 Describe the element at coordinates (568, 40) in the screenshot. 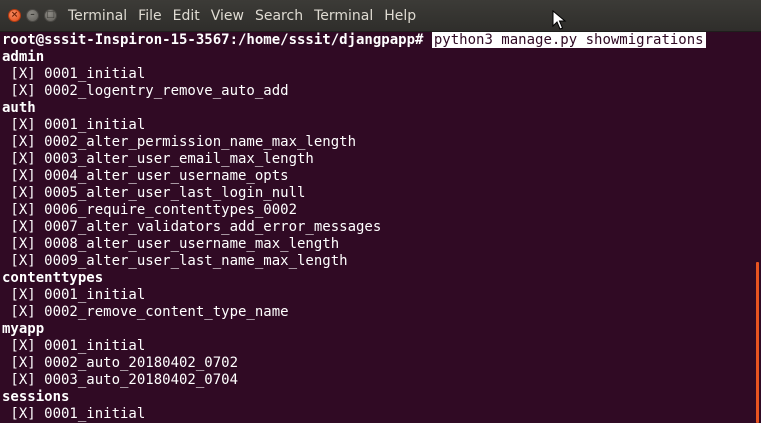

I see `command-text: python3 manage.py showmigrations` at that location.